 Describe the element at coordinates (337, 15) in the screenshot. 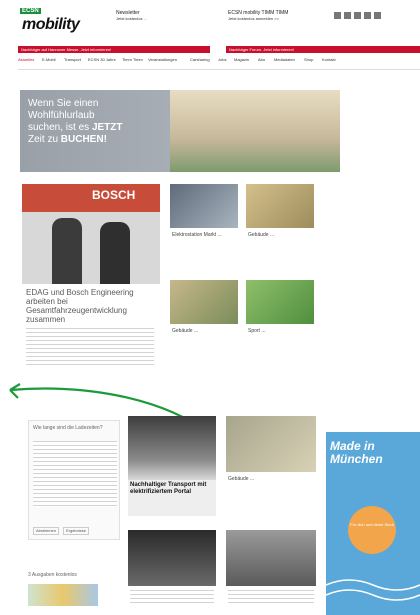

I see `rss-icon` at that location.